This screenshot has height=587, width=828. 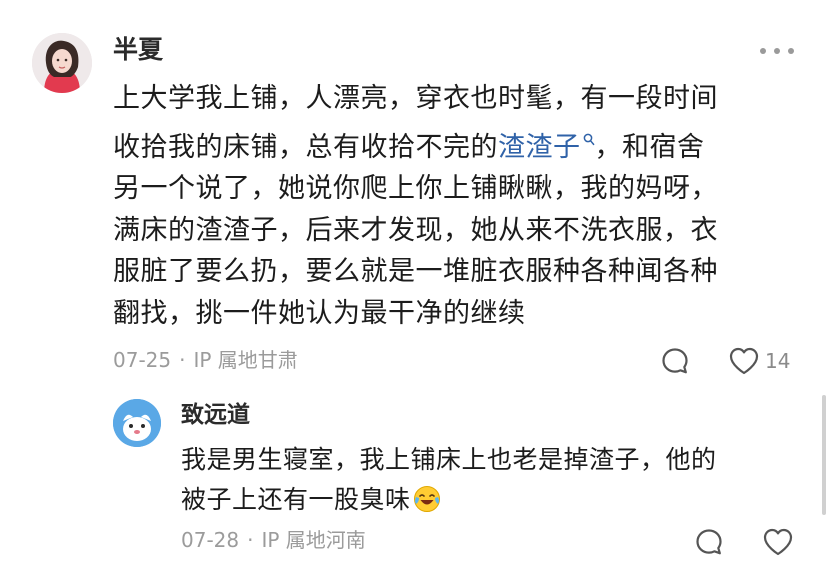 I want to click on comment-line-segment: ，和宿舍, so click(x=649, y=147).